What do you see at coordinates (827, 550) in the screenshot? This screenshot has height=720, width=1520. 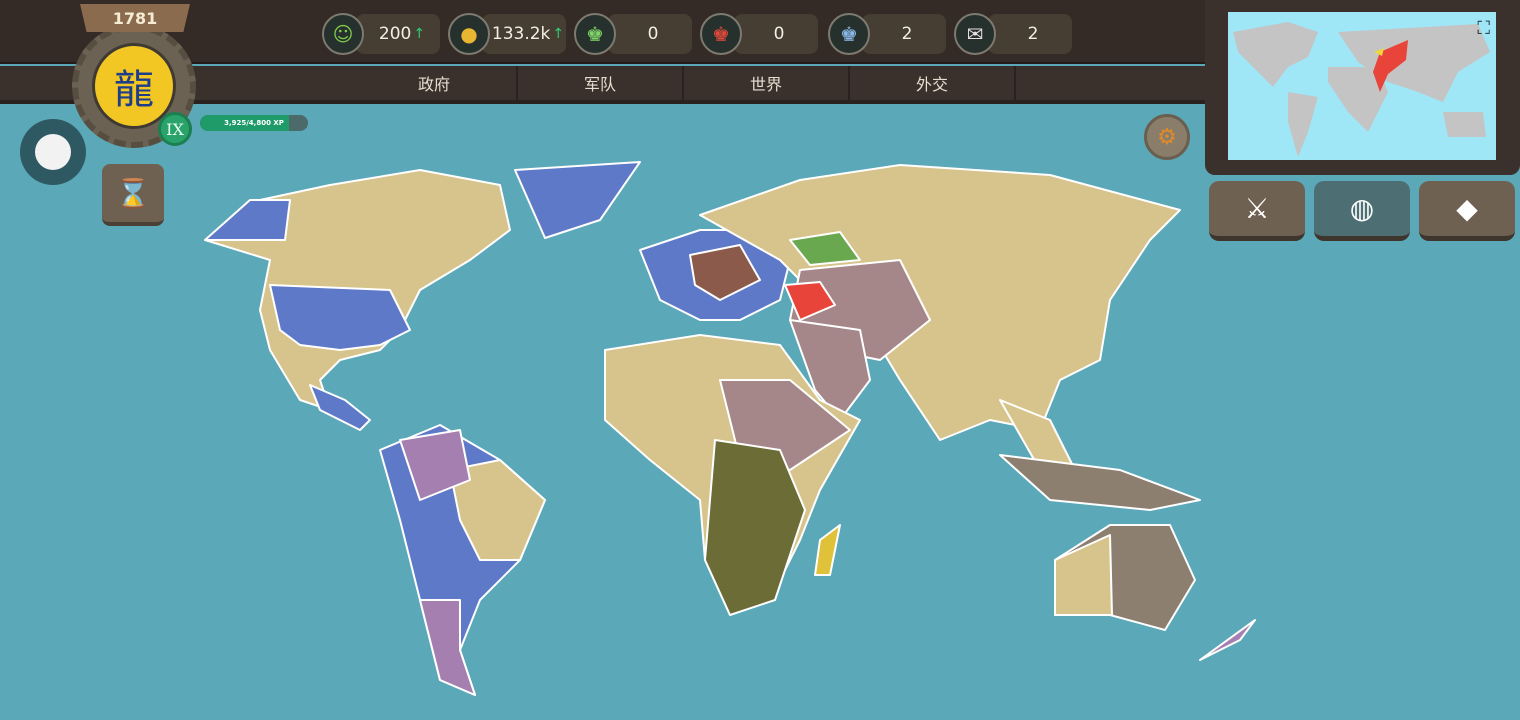 I see `madagascar` at bounding box center [827, 550].